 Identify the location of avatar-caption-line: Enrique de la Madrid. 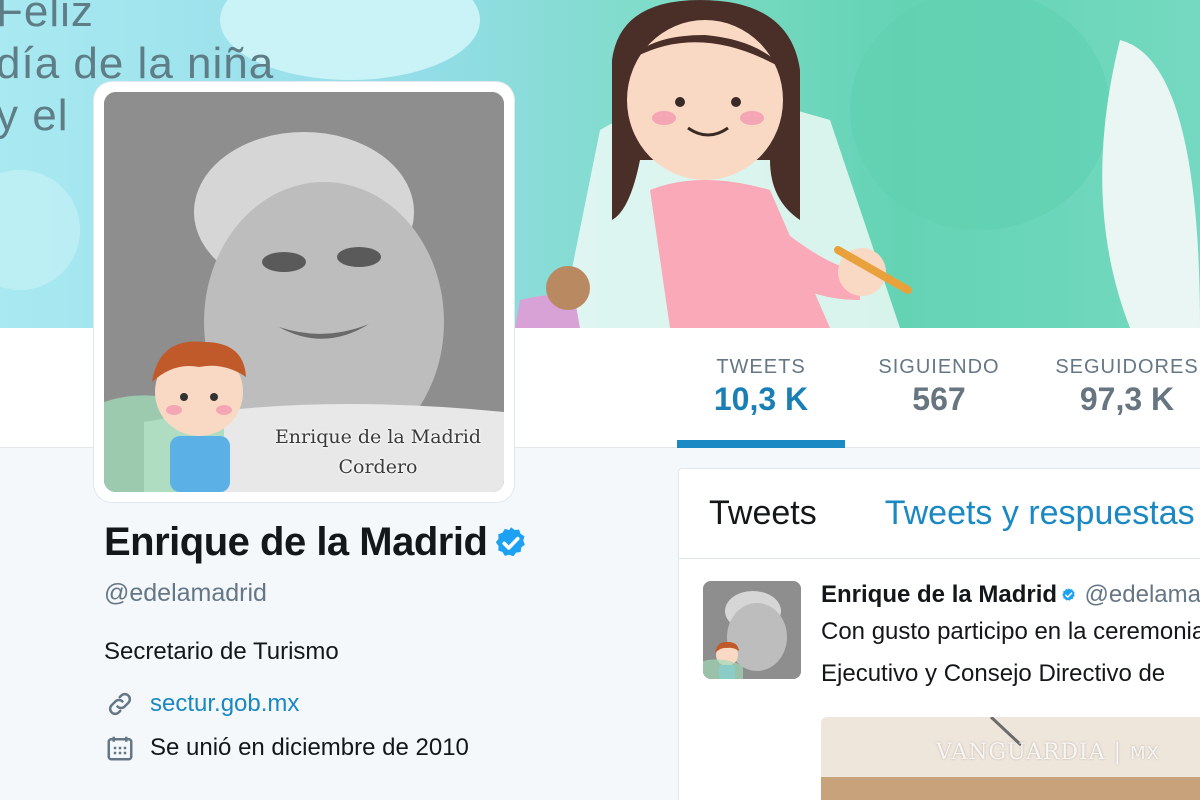
(378, 437).